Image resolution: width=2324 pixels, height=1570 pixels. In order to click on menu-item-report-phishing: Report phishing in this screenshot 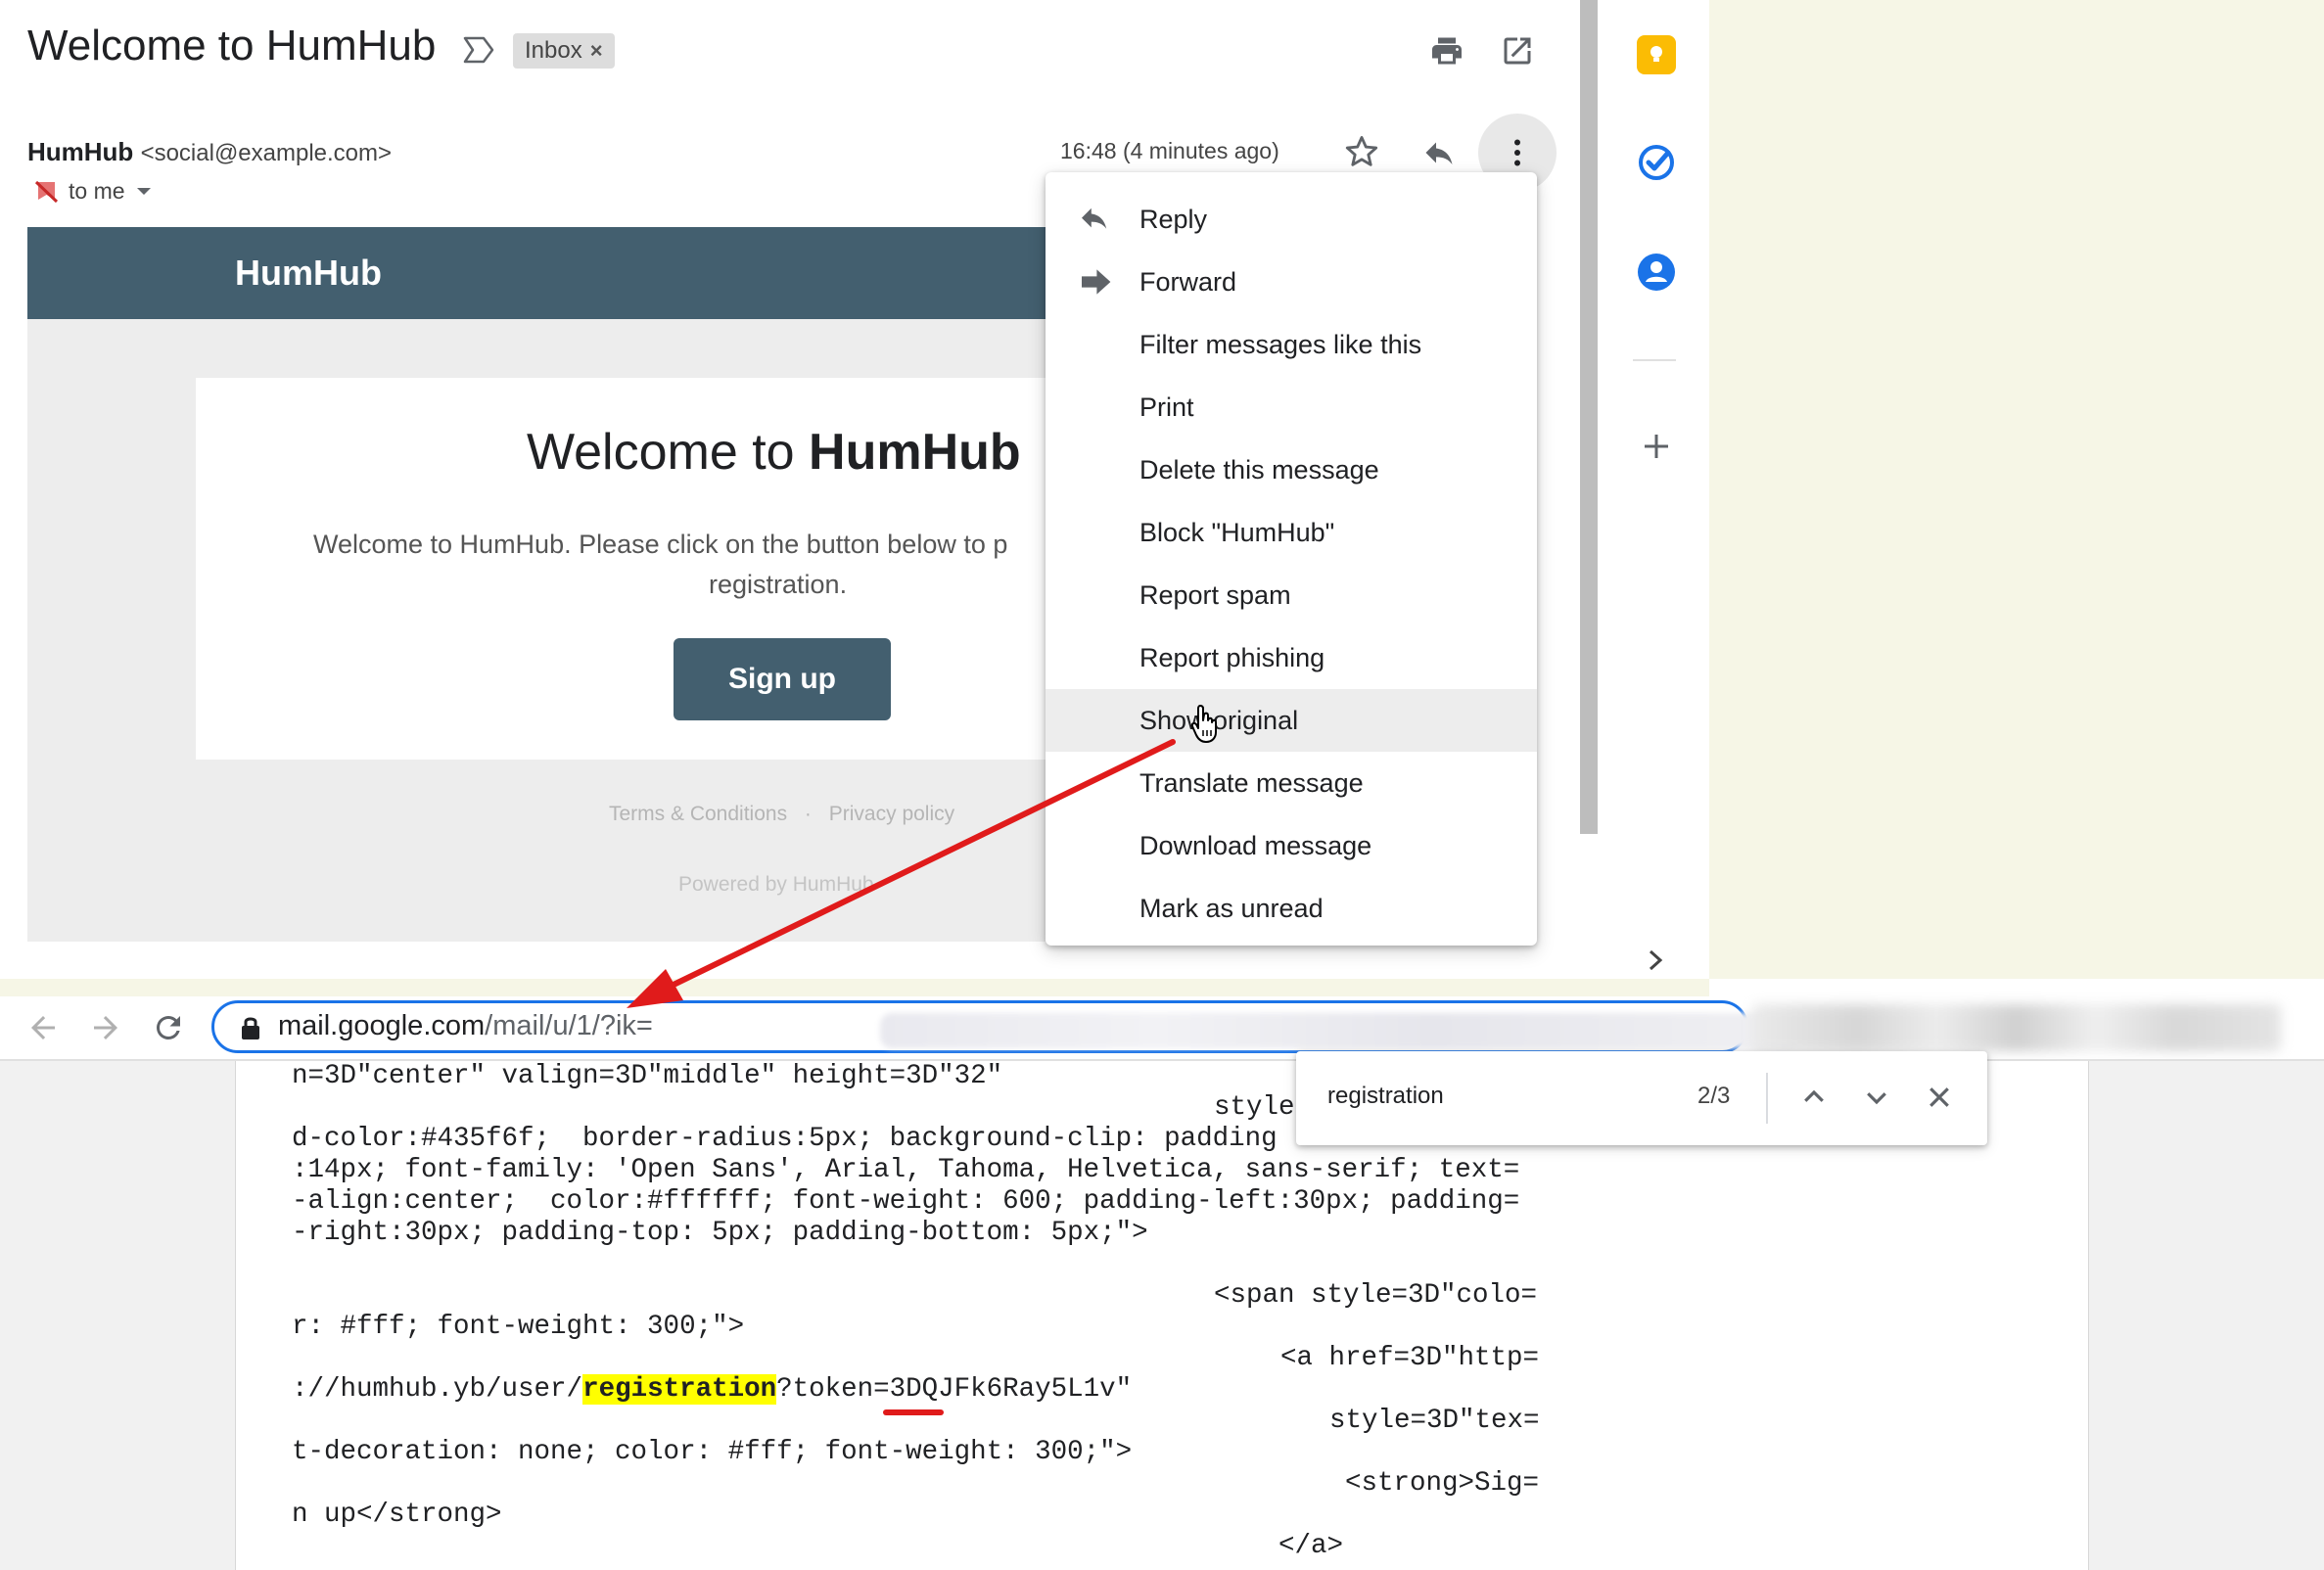, I will do `click(1291, 657)`.